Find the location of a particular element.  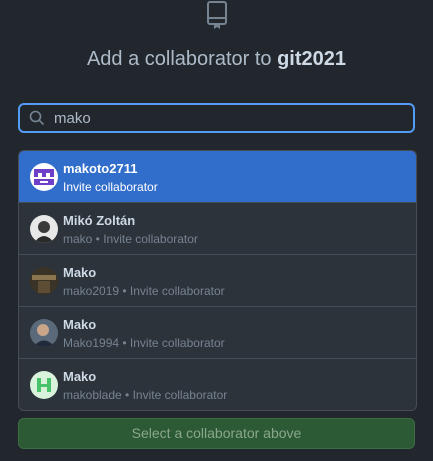

result-item-mako2019: Mako mako2019 • Invite collaborator is located at coordinates (217, 281).